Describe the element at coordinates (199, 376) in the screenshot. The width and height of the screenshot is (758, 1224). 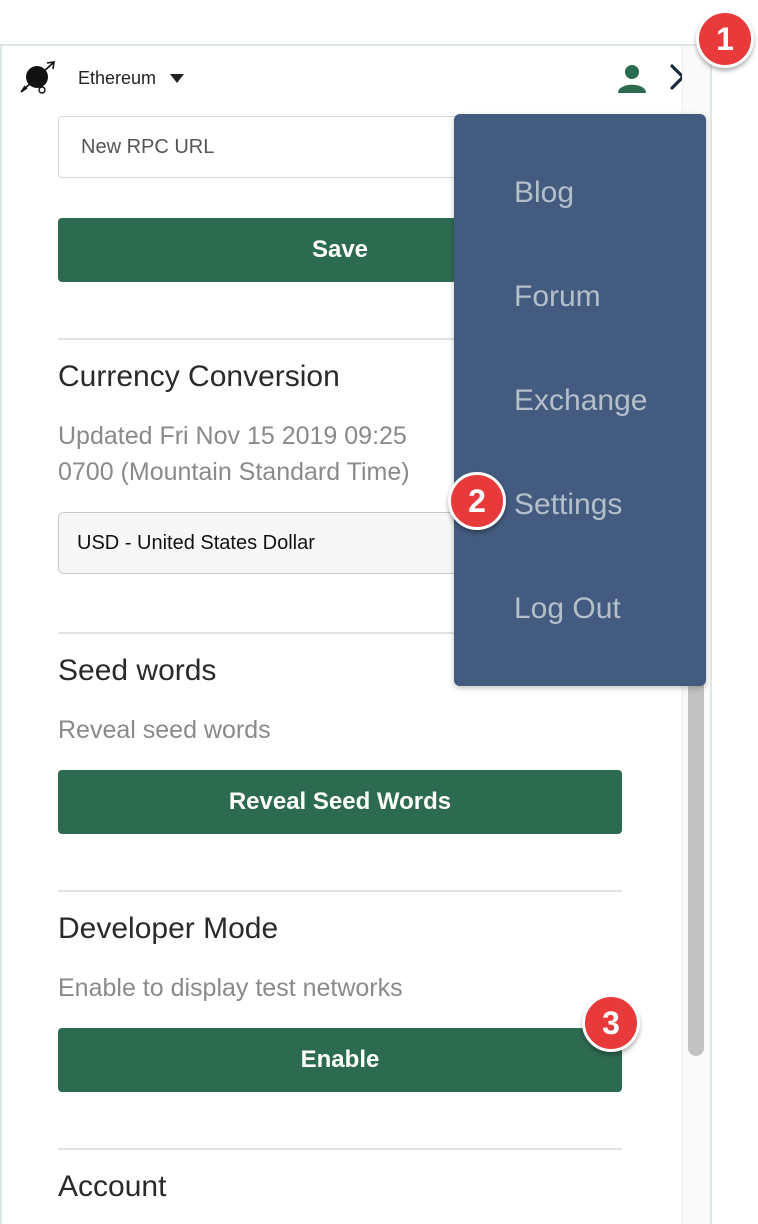
I see `currency-title: Currency Conversion` at that location.